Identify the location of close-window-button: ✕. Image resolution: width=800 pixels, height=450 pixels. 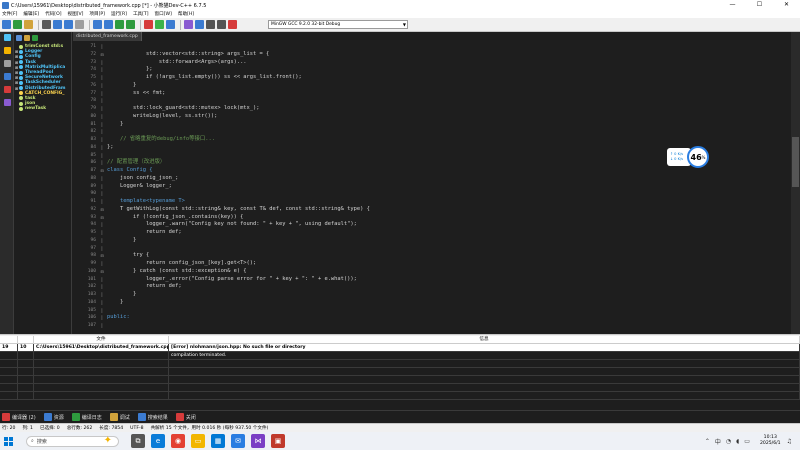
(786, 5).